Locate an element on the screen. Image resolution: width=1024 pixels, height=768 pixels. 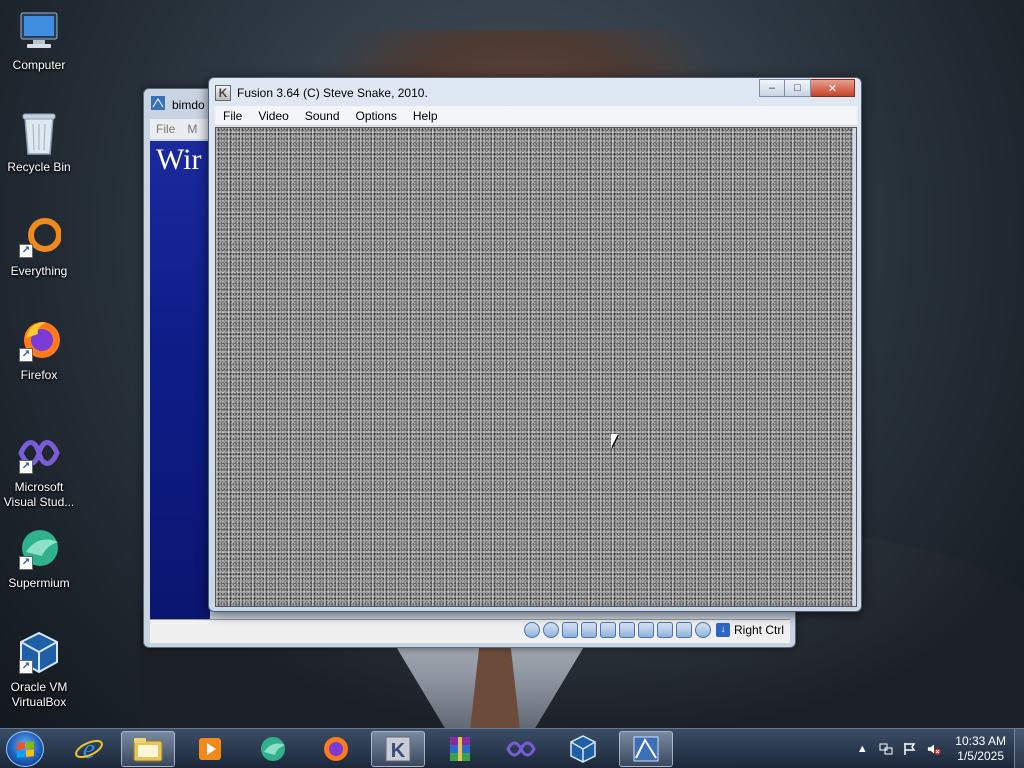
vm-window-titlebar: bimdo is located at coordinates (177, 104).